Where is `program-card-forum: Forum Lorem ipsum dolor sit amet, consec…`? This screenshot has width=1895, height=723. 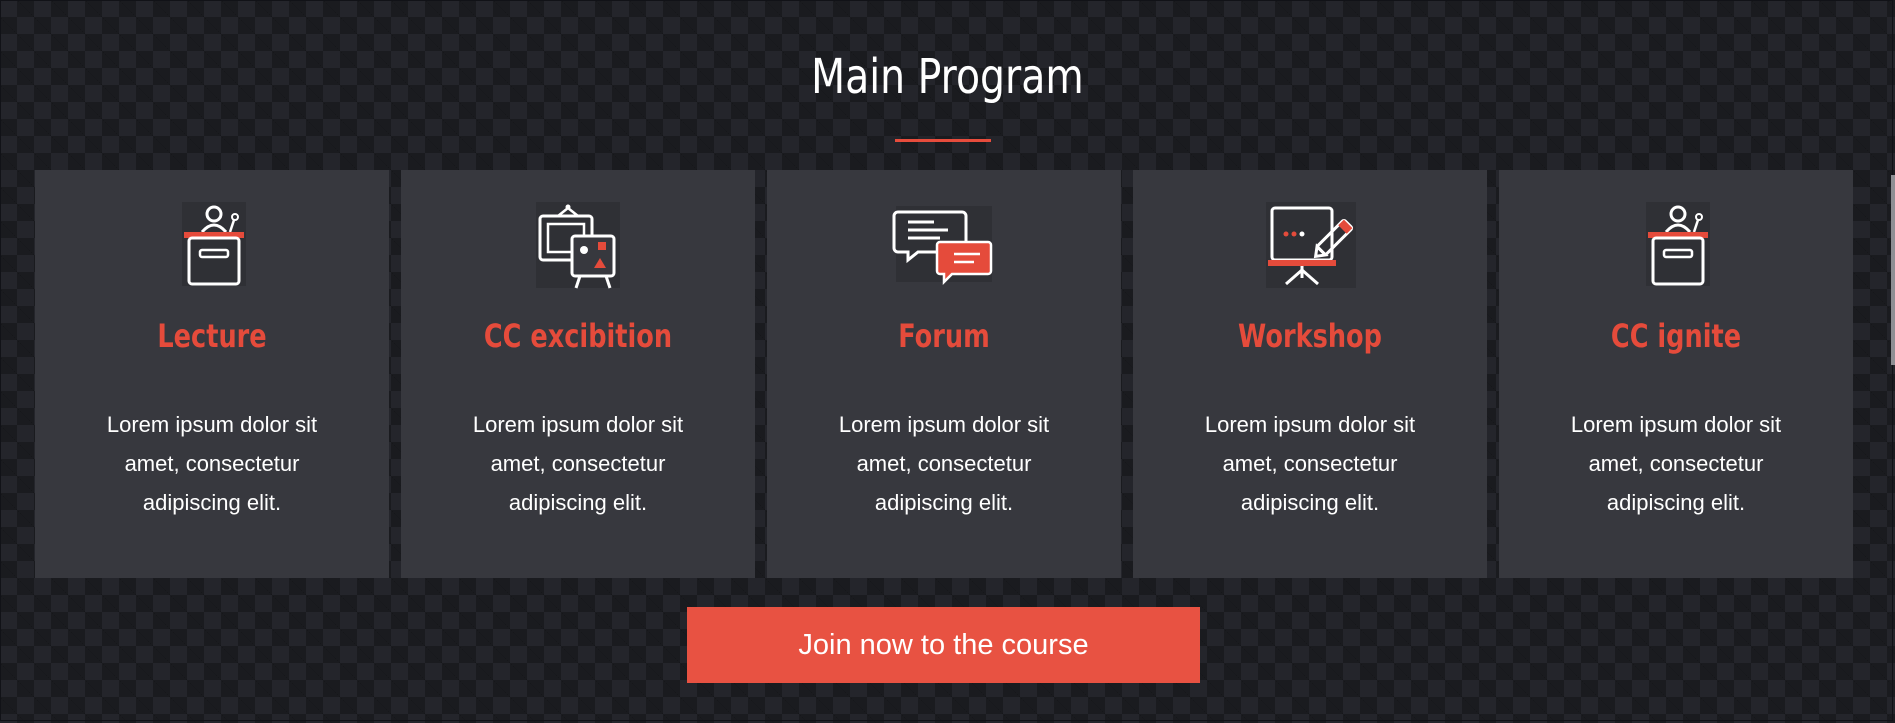 program-card-forum: Forum Lorem ipsum dolor sit amet, consec… is located at coordinates (944, 374).